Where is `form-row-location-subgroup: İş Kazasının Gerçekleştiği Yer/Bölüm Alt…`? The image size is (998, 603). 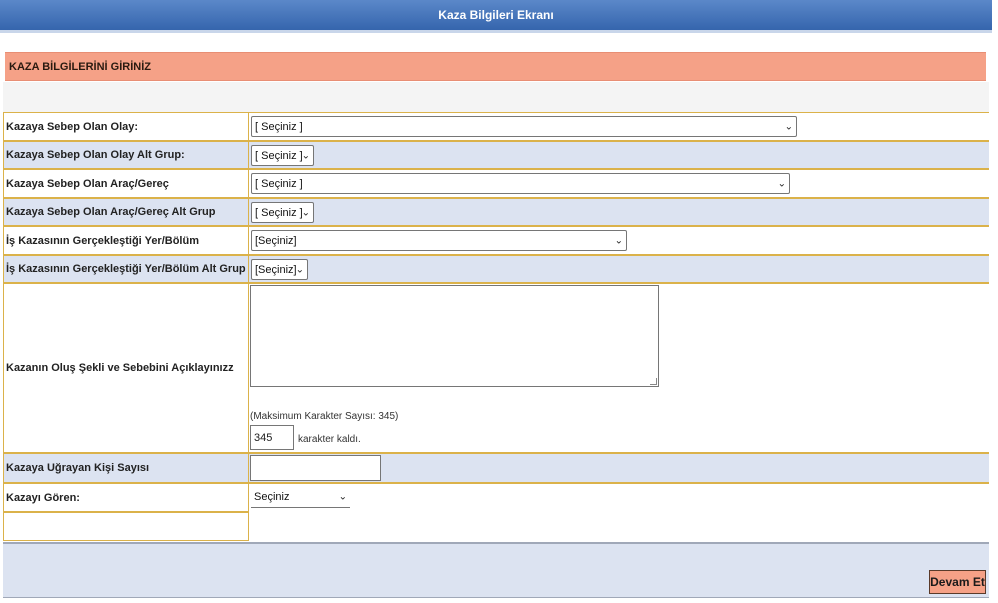 form-row-location-subgroup: İş Kazasının Gerçekleştiği Yer/Bölüm Alt… is located at coordinates (496, 269).